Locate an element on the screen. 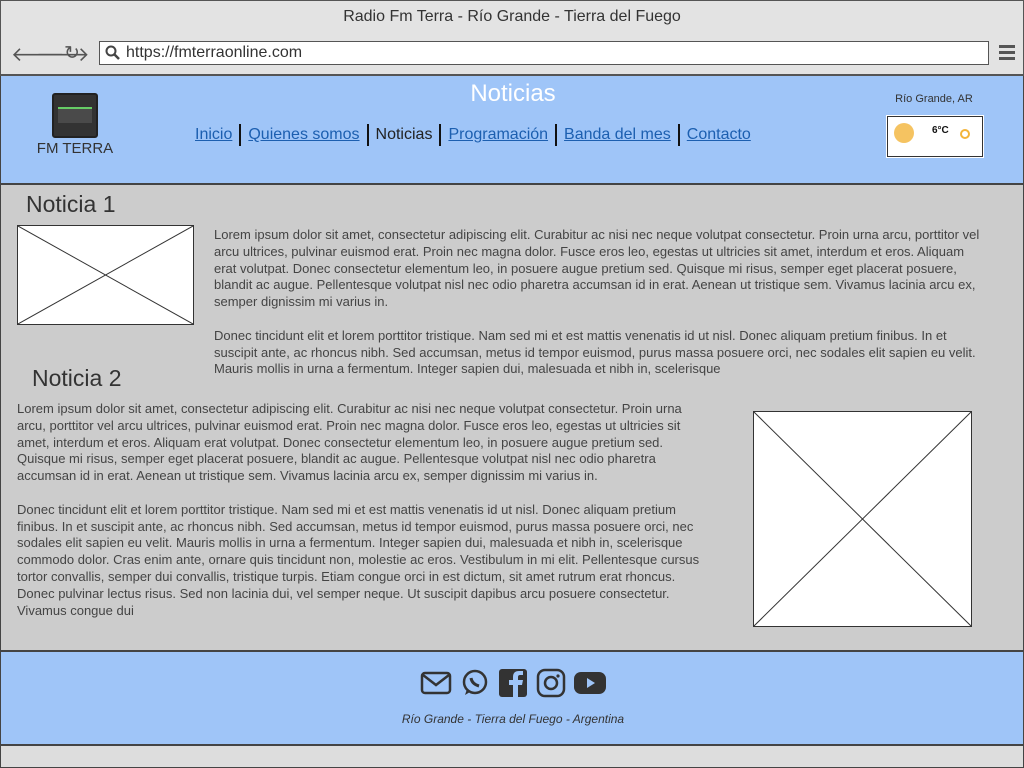 This screenshot has height=768, width=1024. facebook-icon is located at coordinates (513, 683).